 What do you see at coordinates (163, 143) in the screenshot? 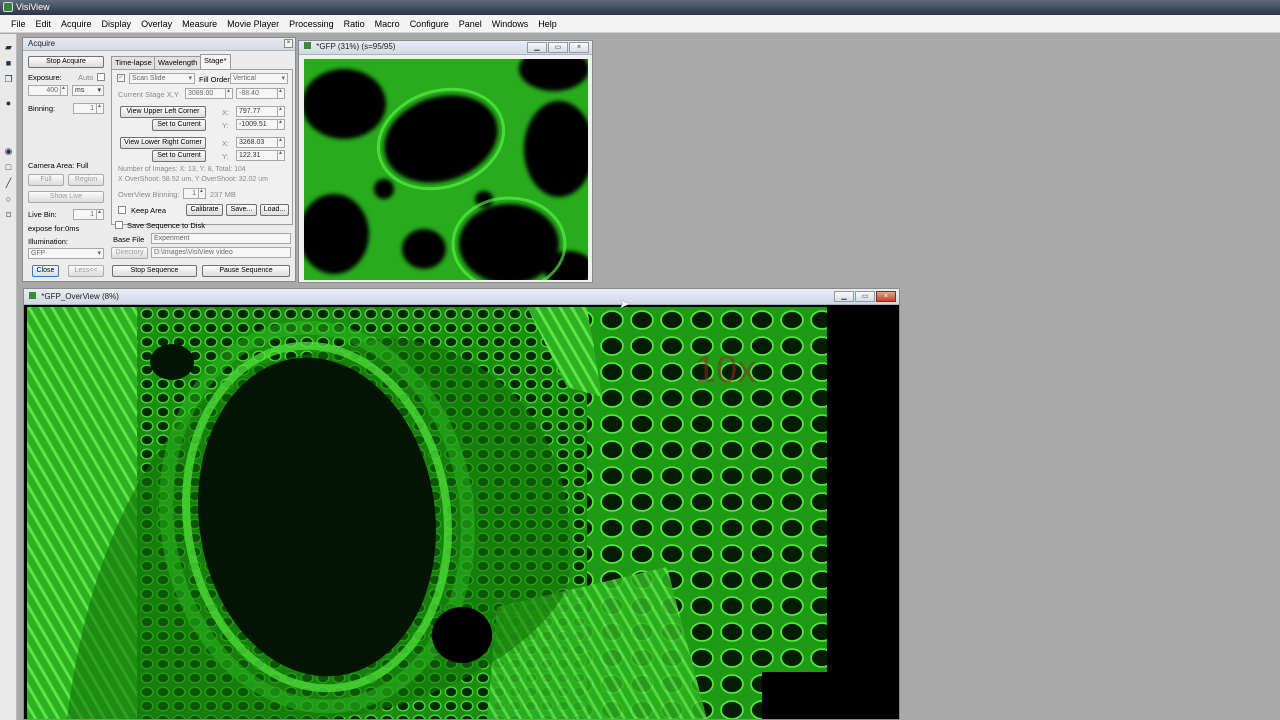
I see `view-lower-right-button: View Lower Right Corner` at bounding box center [163, 143].